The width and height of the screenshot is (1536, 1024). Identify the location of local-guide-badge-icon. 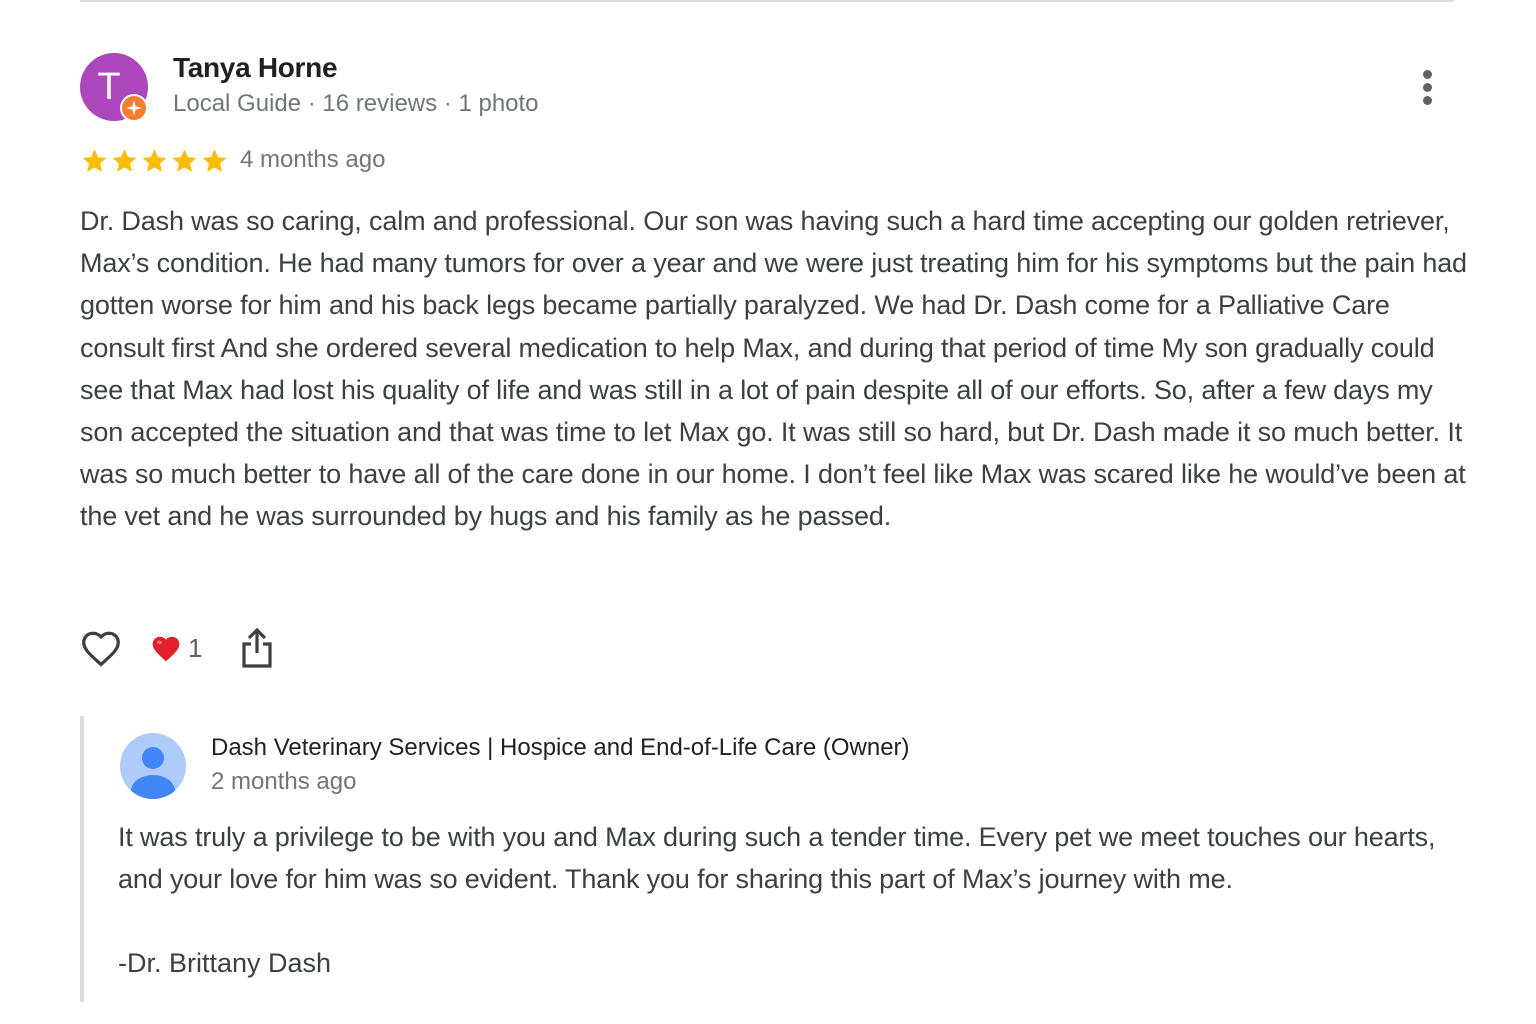
(134, 108).